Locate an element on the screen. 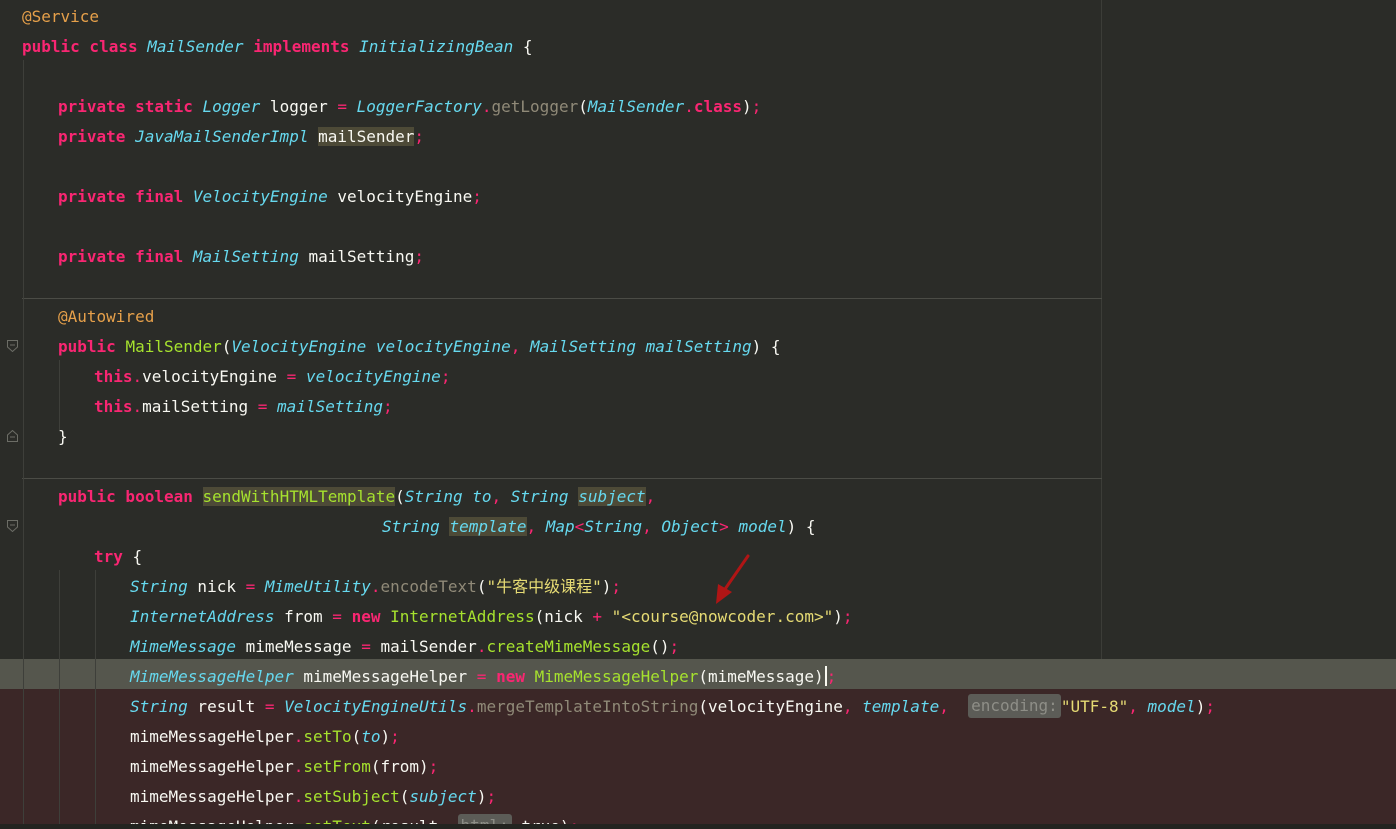 The image size is (1396, 829). code-token: private final is located at coordinates (125, 196).